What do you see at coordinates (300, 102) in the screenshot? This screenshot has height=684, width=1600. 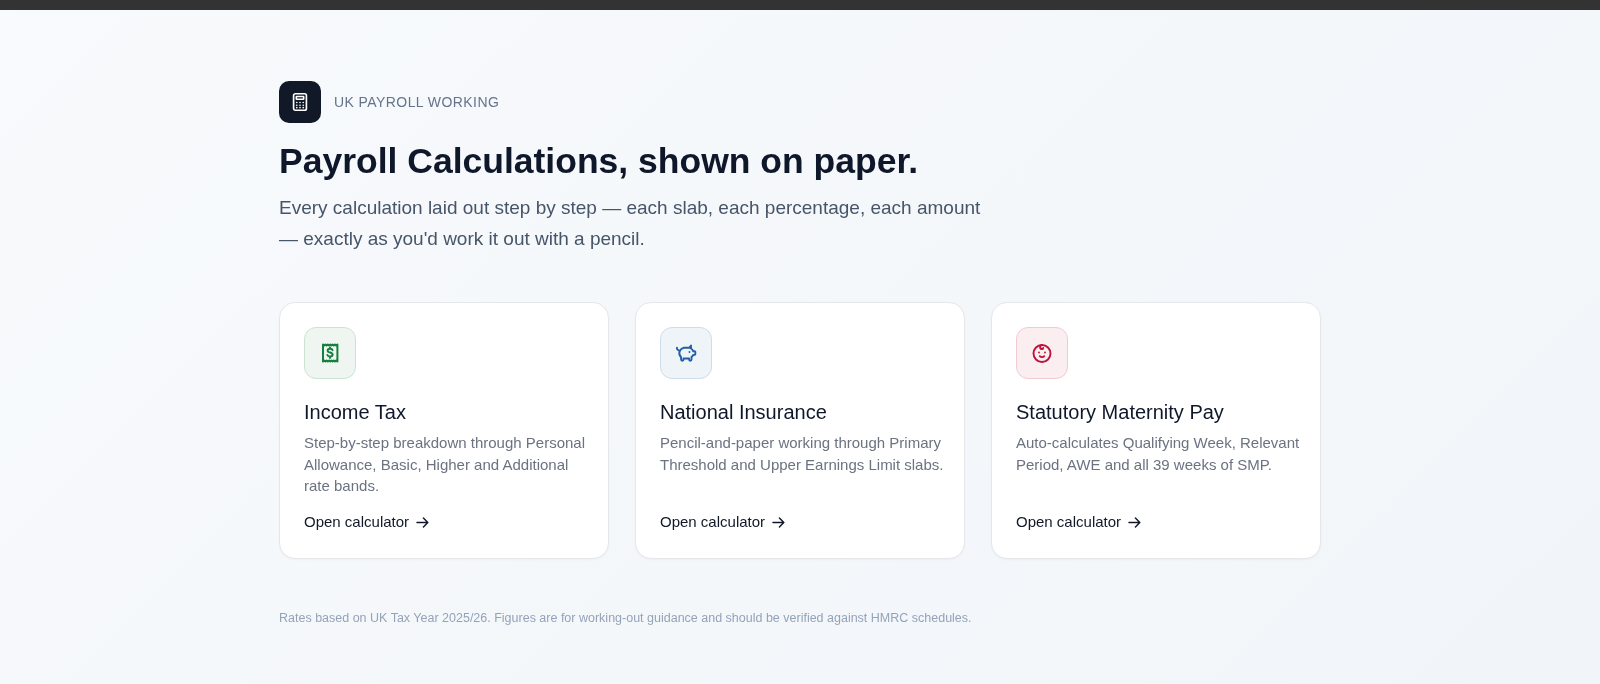 I see `calculator-icon` at bounding box center [300, 102].